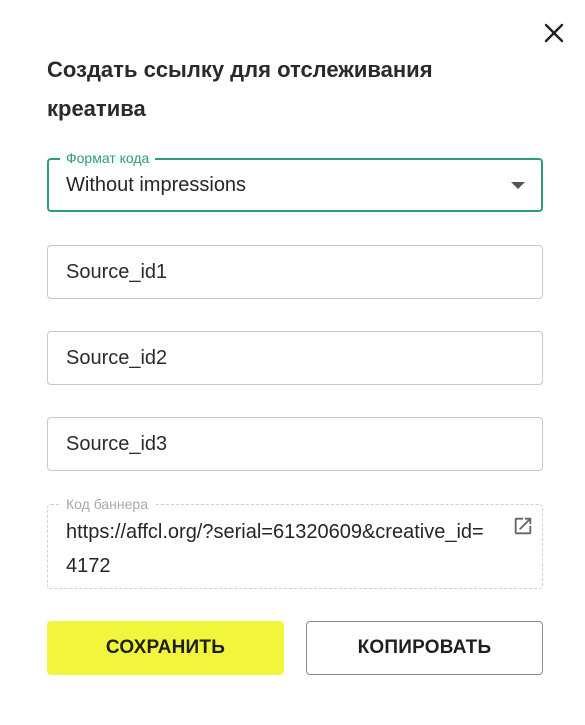  Describe the element at coordinates (156, 185) in the screenshot. I see `code-format-value: Without impressions` at that location.